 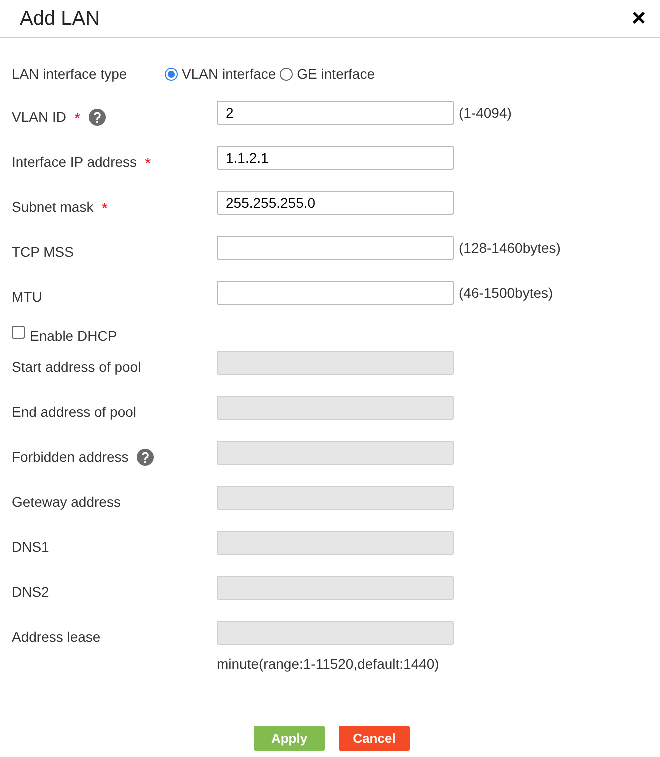 What do you see at coordinates (60, 19) in the screenshot?
I see `dialog-title: Add LAN` at bounding box center [60, 19].